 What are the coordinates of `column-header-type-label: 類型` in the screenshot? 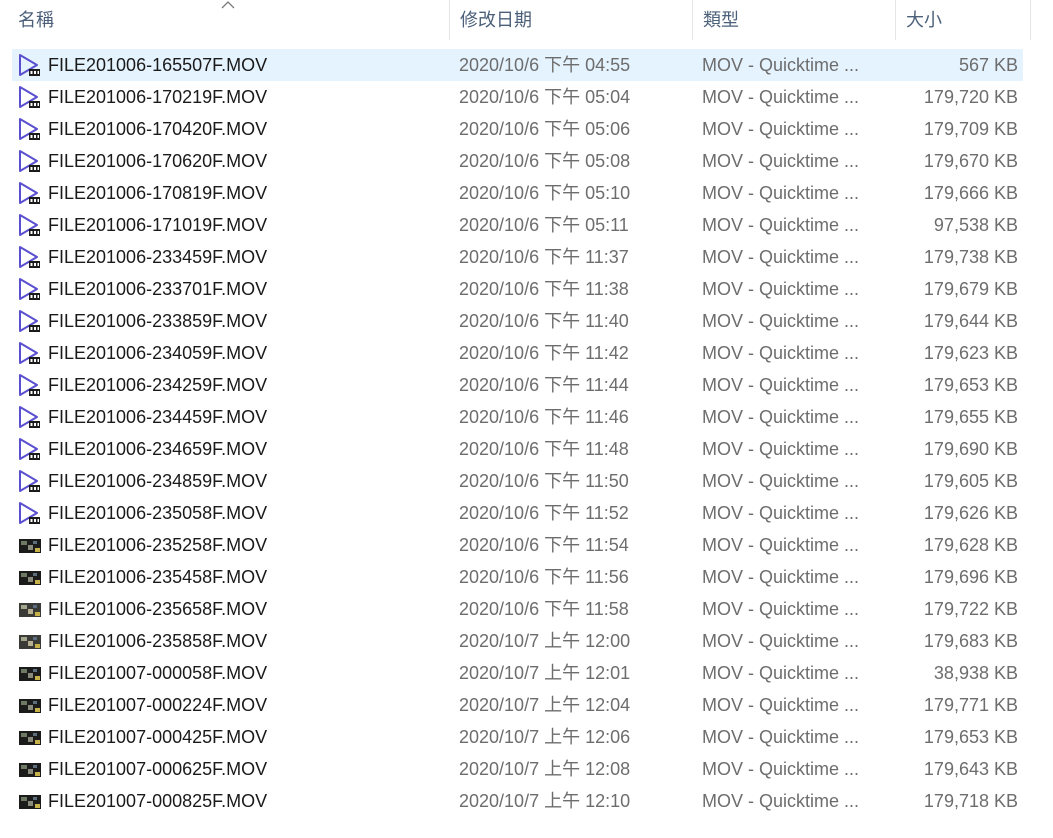 It's located at (721, 20).